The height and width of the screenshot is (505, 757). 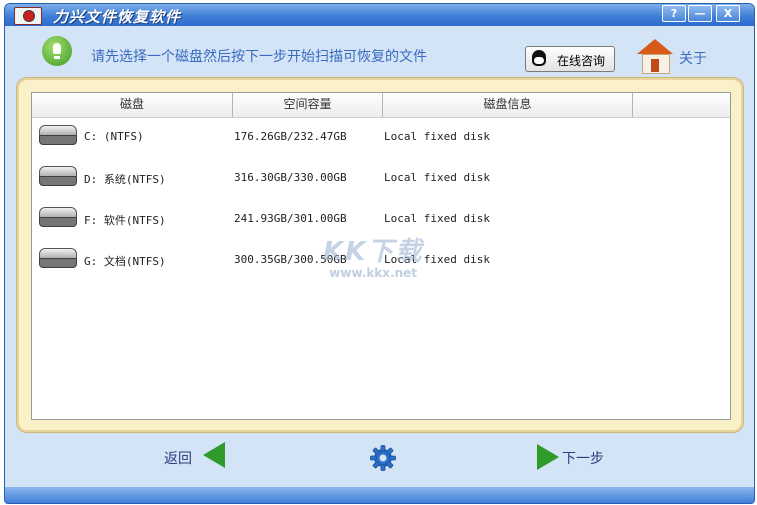 What do you see at coordinates (379, 15) in the screenshot?
I see `title-bar: 力兴文件恢复软件 ? — X` at bounding box center [379, 15].